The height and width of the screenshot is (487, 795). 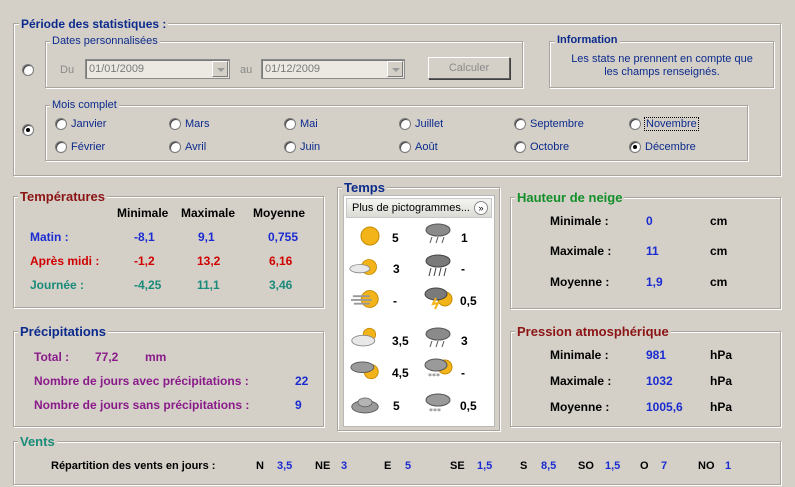 I want to click on vent-dir-label: E, so click(x=388, y=466).